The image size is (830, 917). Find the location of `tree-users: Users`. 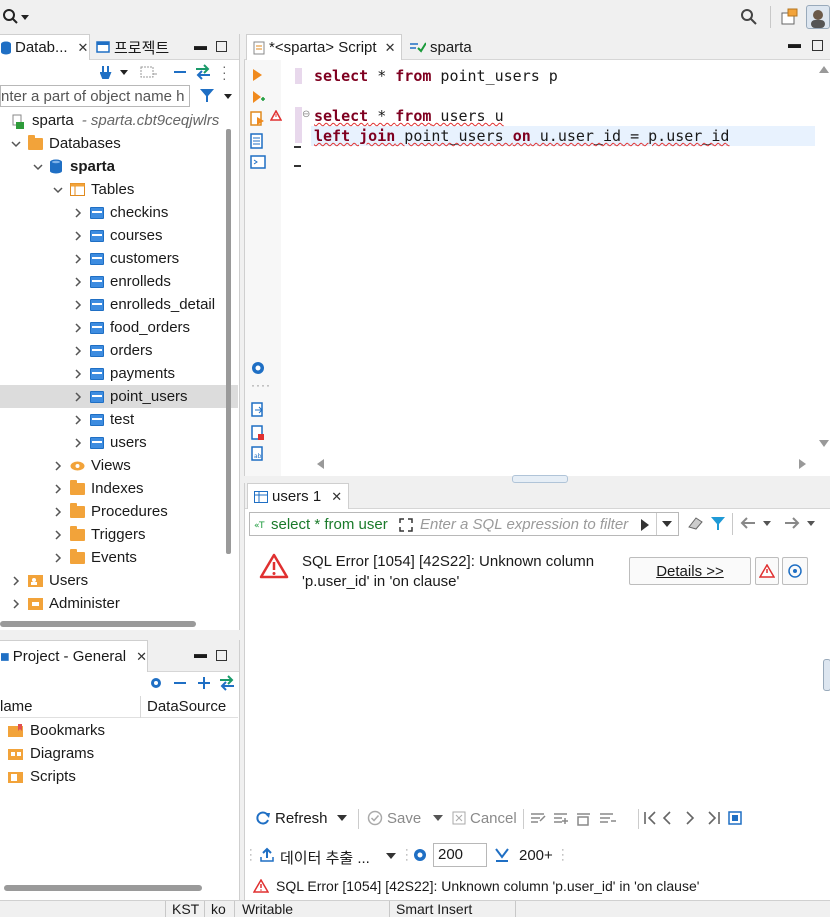

tree-users: Users is located at coordinates (119, 580).